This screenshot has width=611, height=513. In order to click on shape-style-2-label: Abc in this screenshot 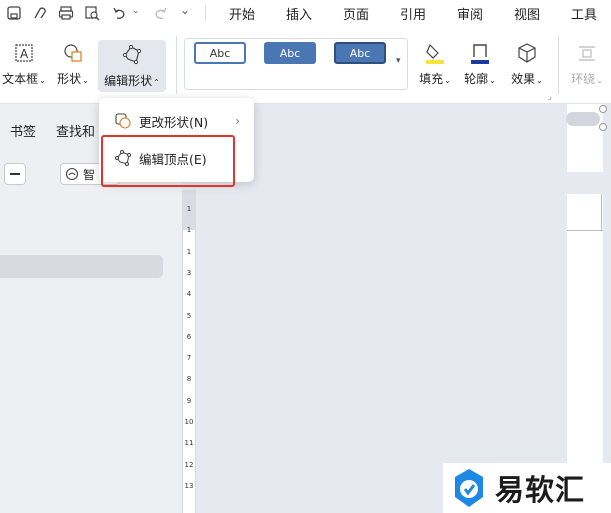, I will do `click(290, 53)`.